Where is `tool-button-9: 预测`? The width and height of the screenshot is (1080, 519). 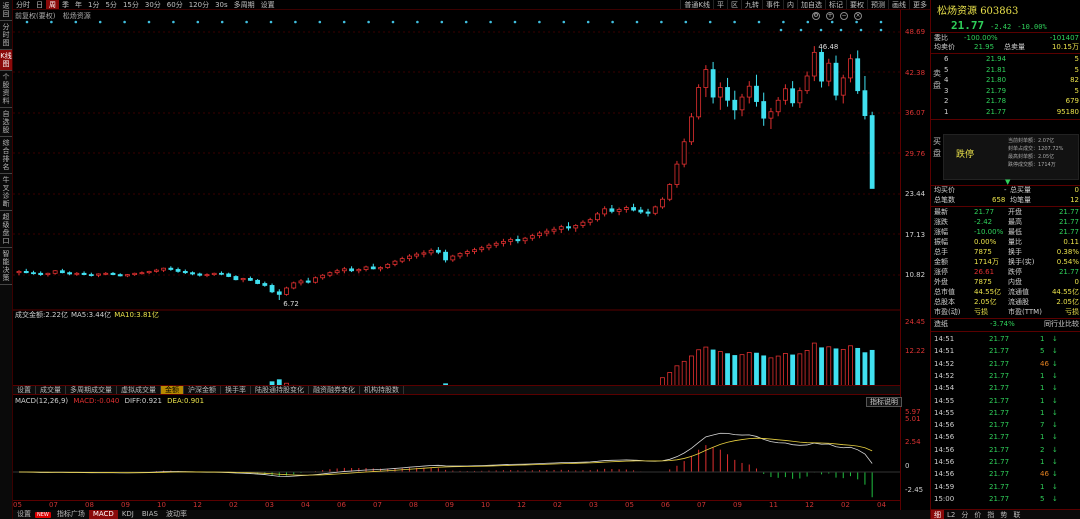 tool-button-9: 预测 is located at coordinates (877, 4).